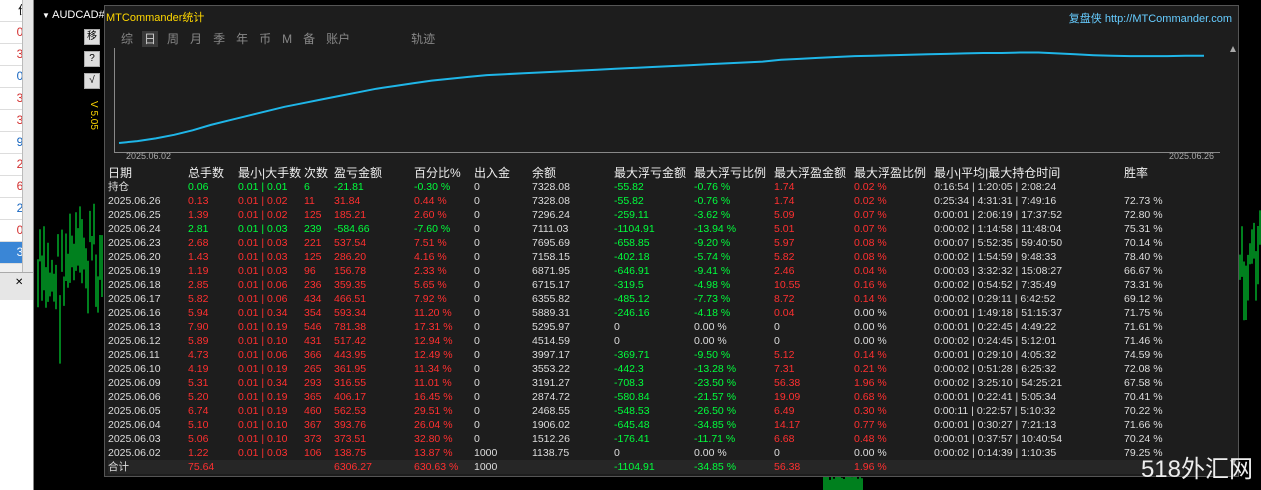 The image size is (1261, 490). Describe the element at coordinates (631, 215) in the screenshot. I see `table-cell: -259.11` at that location.